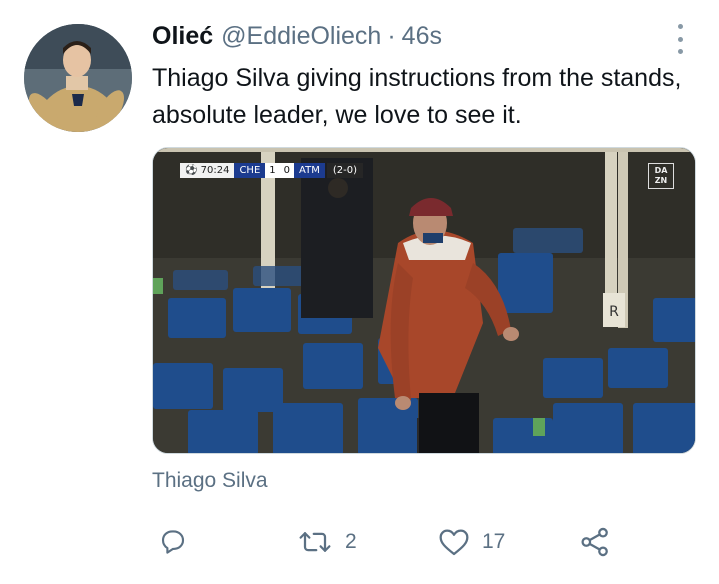 This screenshot has width=719, height=584. Describe the element at coordinates (287, 170) in the screenshot. I see `away-score: 0` at that location.